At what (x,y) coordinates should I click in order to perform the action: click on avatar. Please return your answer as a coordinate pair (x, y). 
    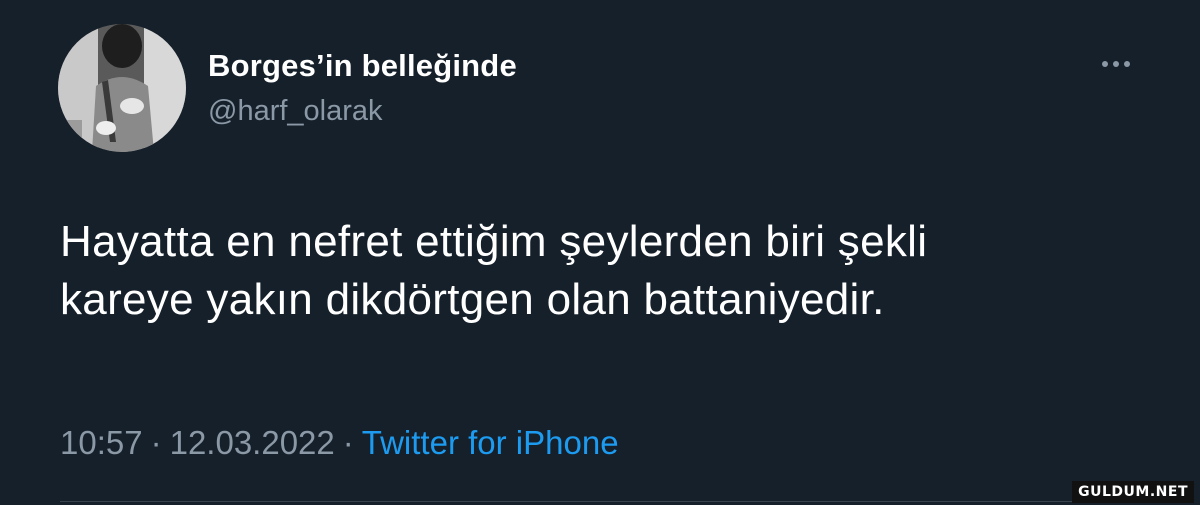
    Looking at the image, I should click on (122, 88).